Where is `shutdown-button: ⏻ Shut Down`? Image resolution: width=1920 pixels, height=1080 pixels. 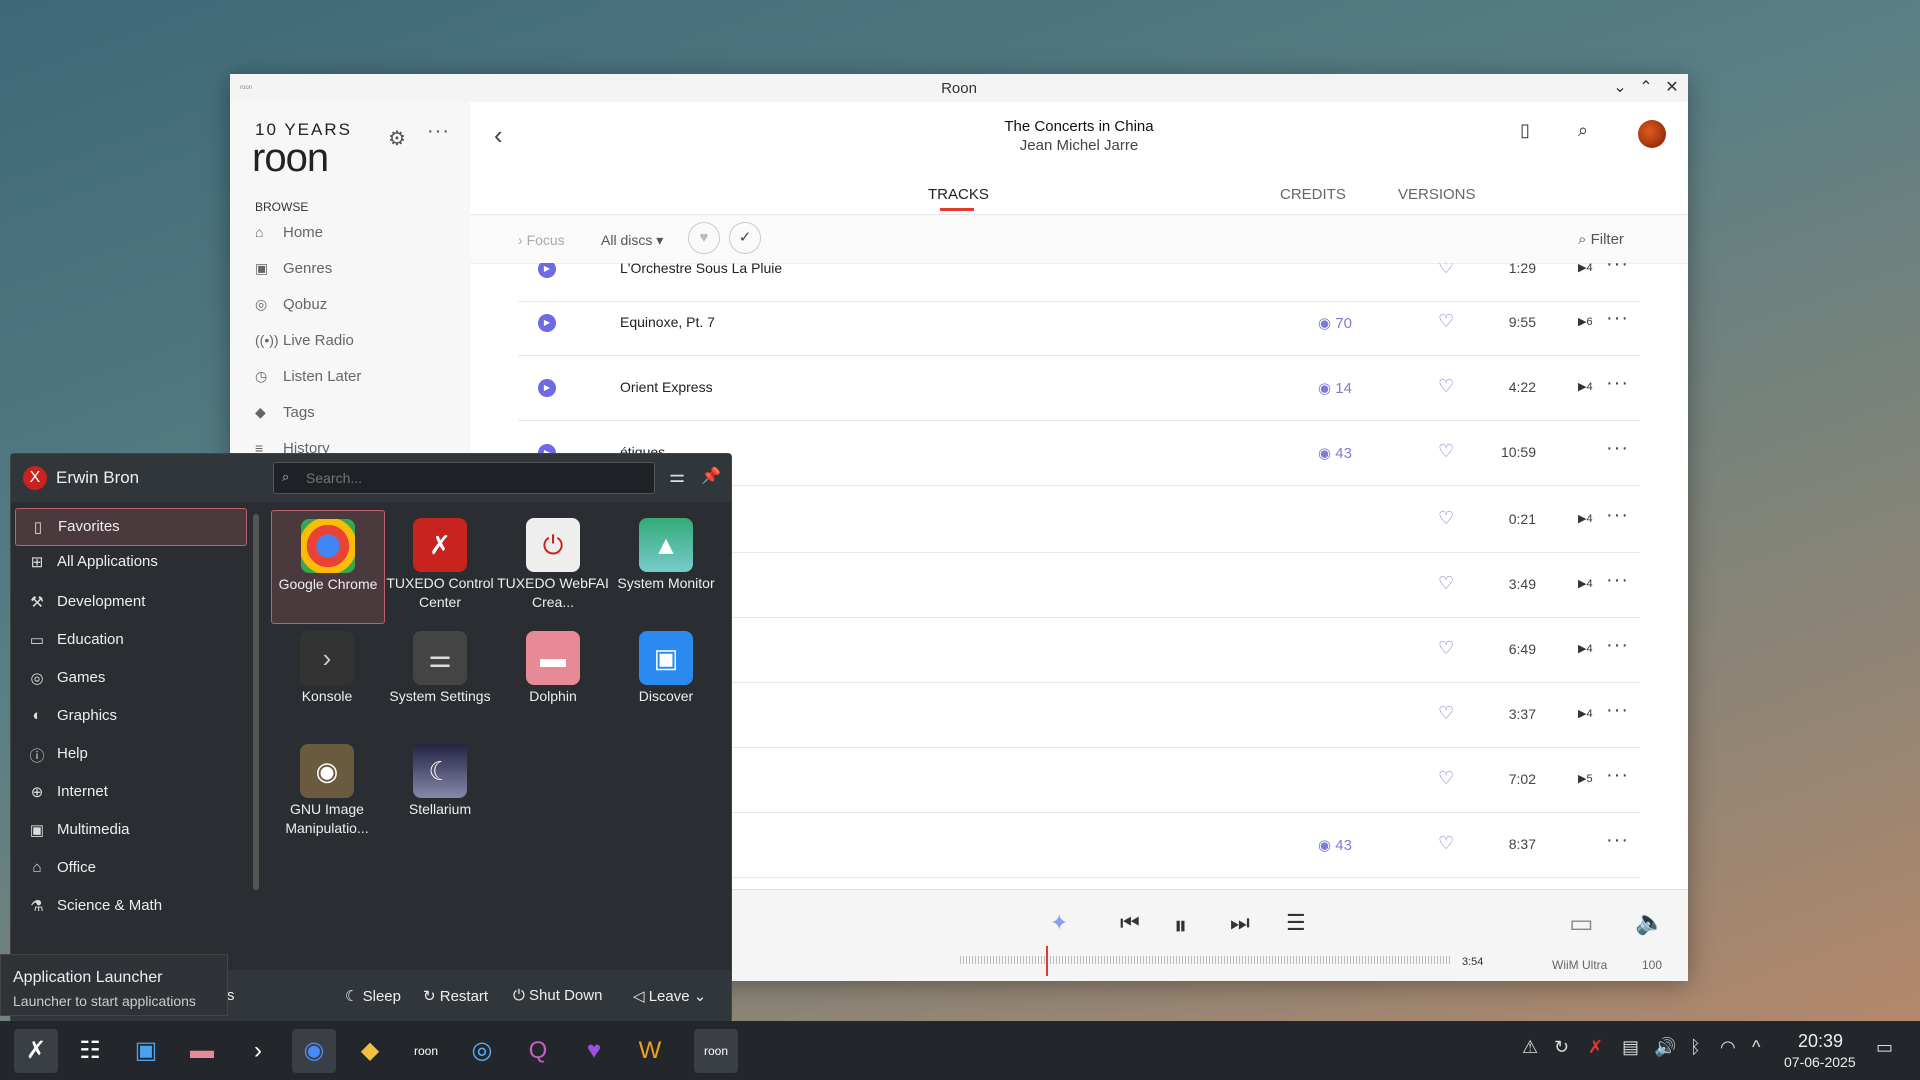 shutdown-button: ⏻ Shut Down is located at coordinates (557, 995).